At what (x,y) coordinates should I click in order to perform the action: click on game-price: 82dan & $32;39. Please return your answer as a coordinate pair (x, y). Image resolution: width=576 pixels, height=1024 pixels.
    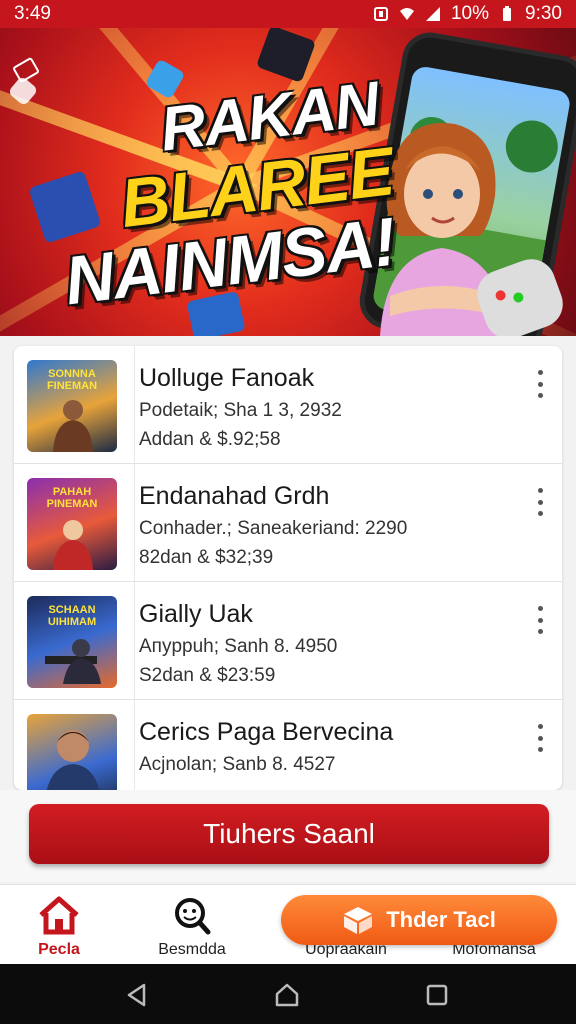
    Looking at the image, I should click on (206, 557).